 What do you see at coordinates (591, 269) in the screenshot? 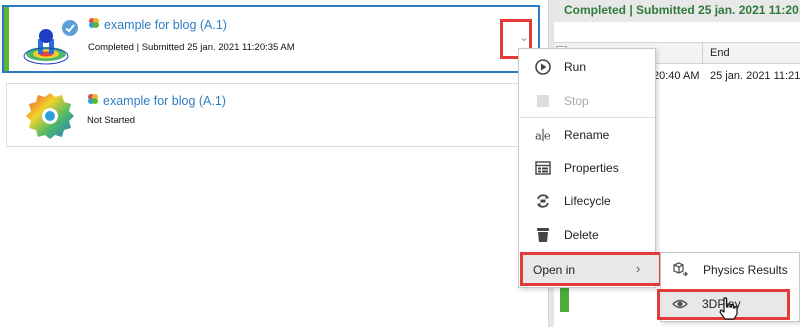
I see `menu-item-open-in: Open in ›` at bounding box center [591, 269].